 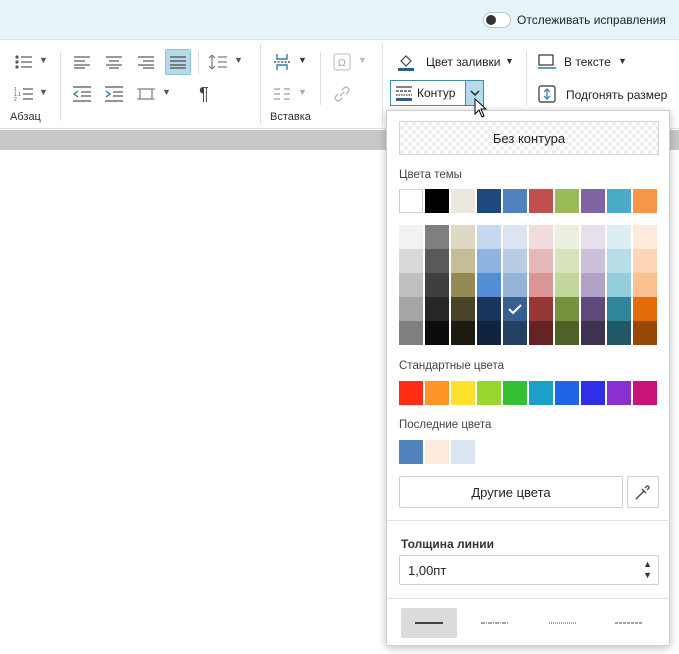 I want to click on line-thickness-input: 1,00пт ▲ ▼, so click(x=529, y=570).